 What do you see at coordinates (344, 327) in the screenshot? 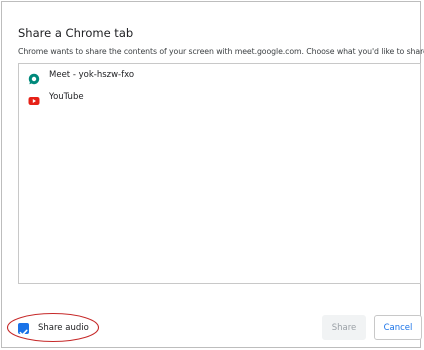
I see `share-button: Share` at bounding box center [344, 327].